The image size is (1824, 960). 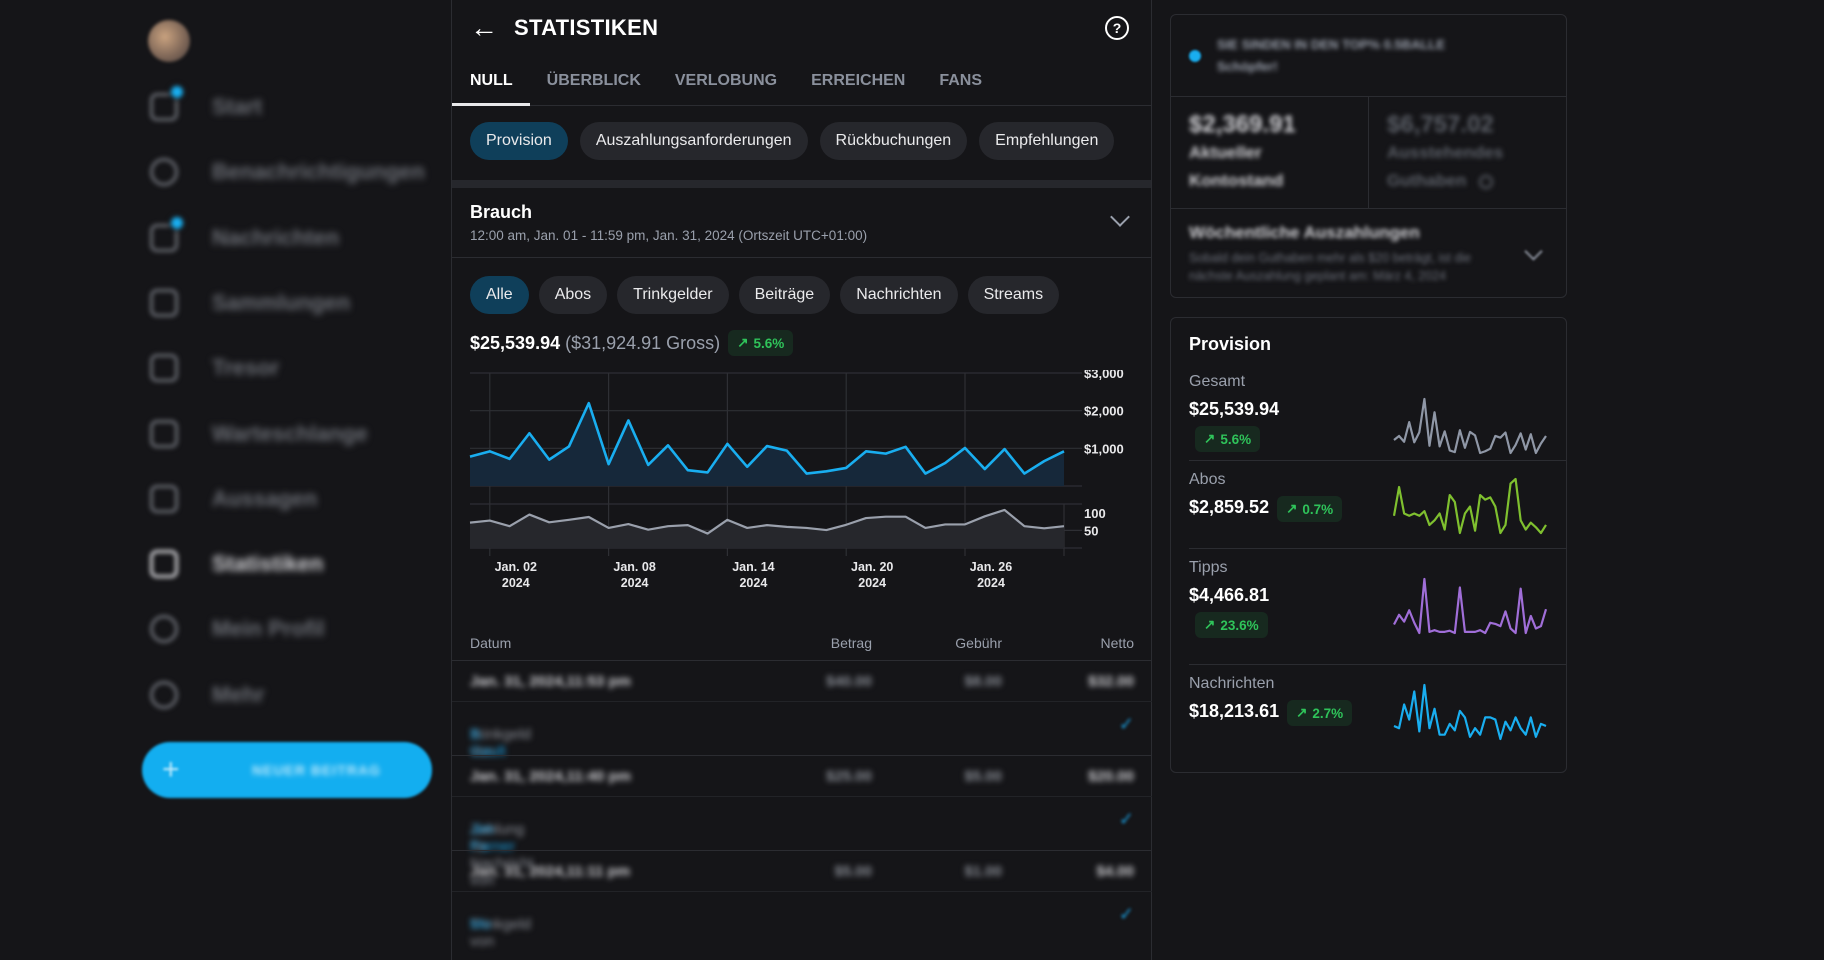 What do you see at coordinates (233, 499) in the screenshot?
I see `sidebar-item-aussagen: Aussagen` at bounding box center [233, 499].